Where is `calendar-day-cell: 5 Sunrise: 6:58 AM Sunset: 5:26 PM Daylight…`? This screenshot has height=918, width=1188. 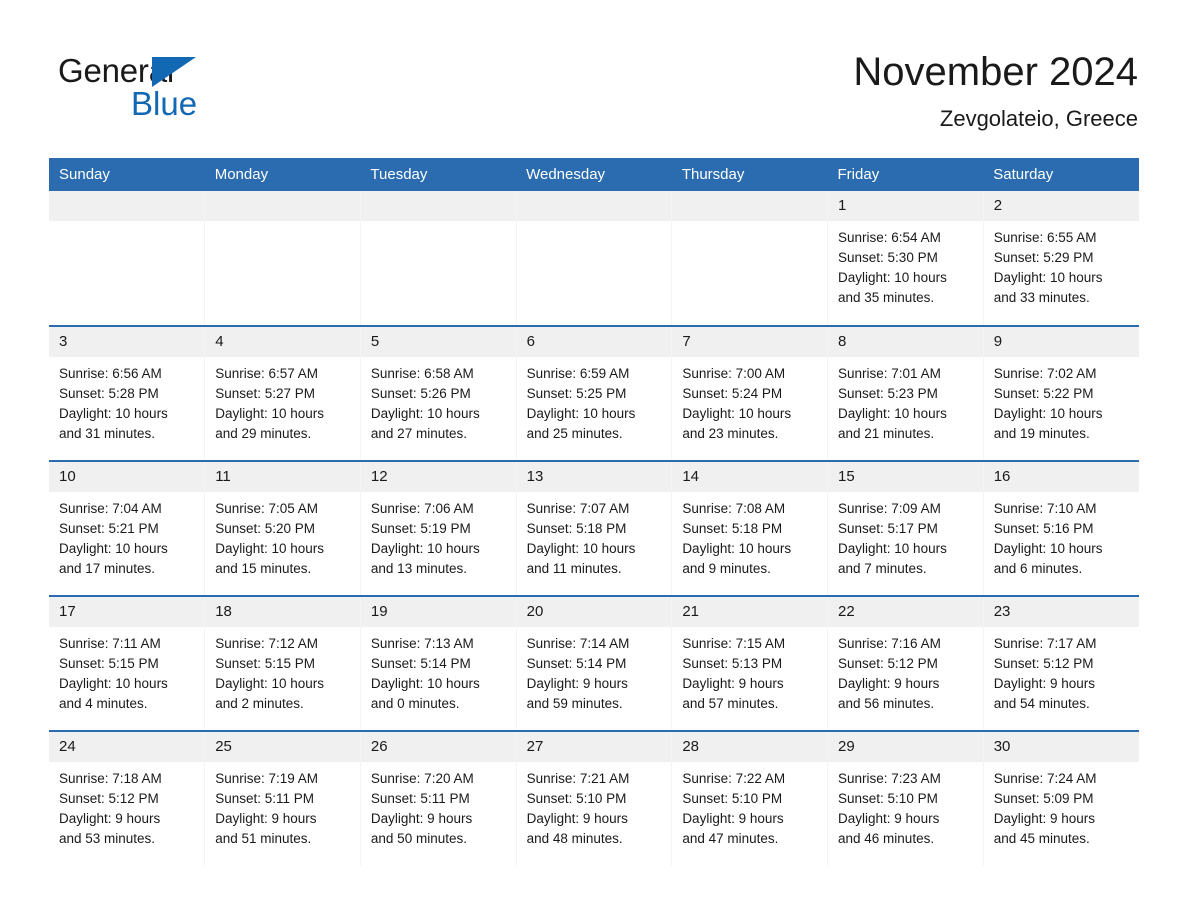
calendar-day-cell: 5 Sunrise: 6:58 AM Sunset: 5:26 PM Daylight… is located at coordinates (438, 393).